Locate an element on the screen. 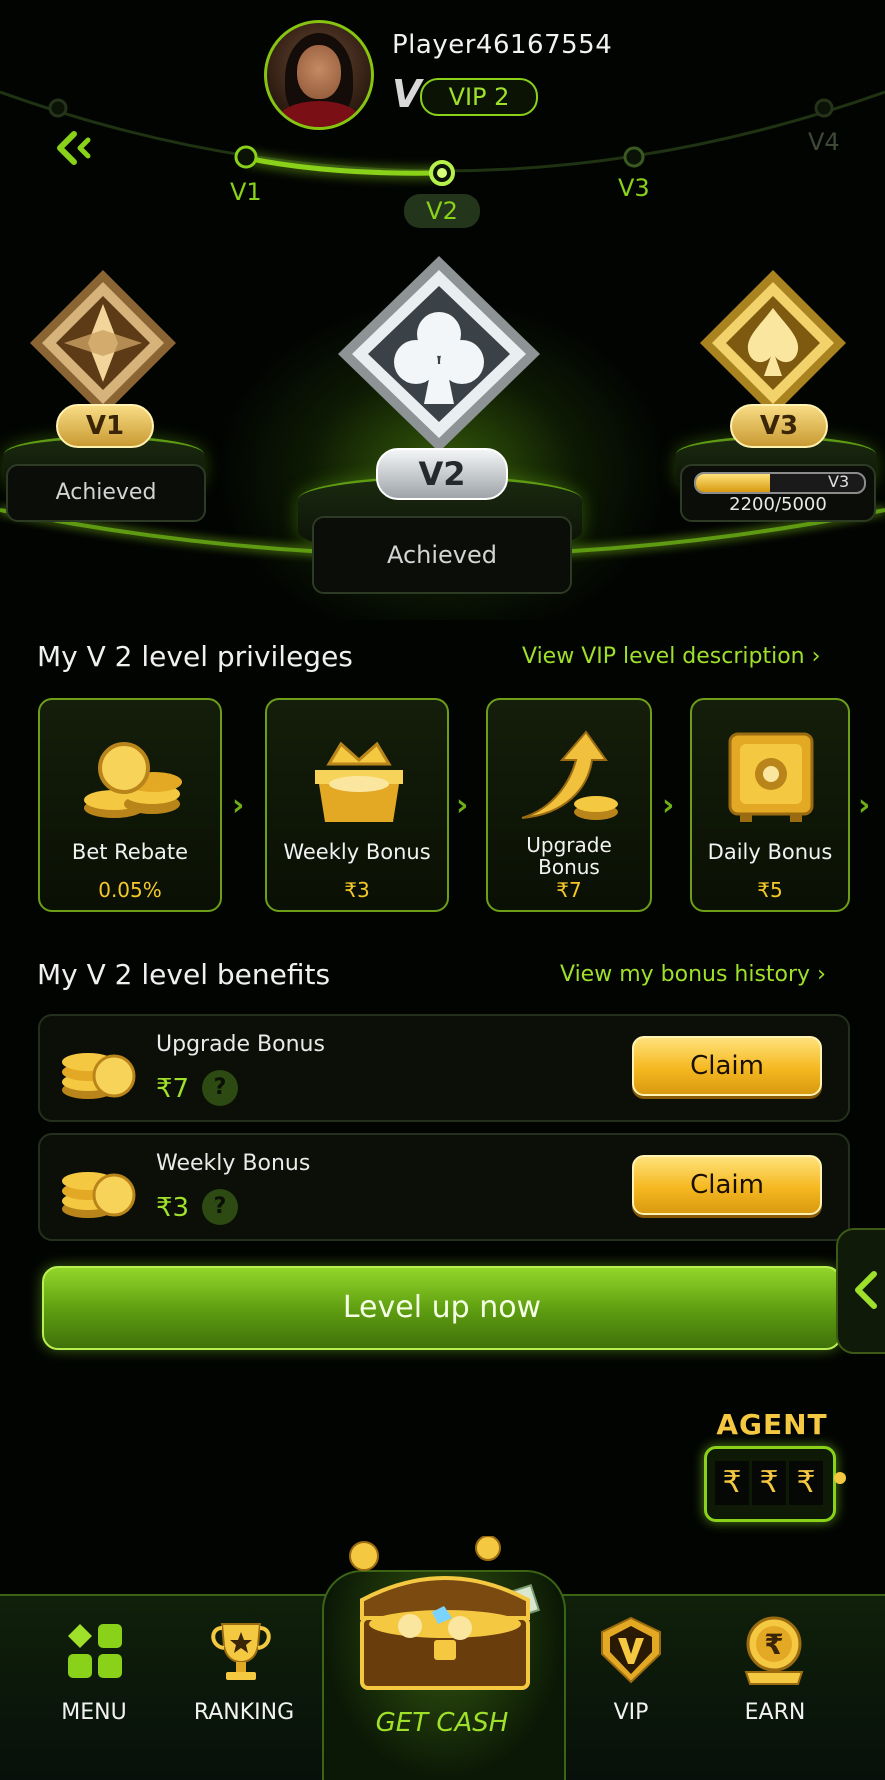  privilege-card-weekly-bonus: Weekly Bonus ₹3 is located at coordinates (357, 805).